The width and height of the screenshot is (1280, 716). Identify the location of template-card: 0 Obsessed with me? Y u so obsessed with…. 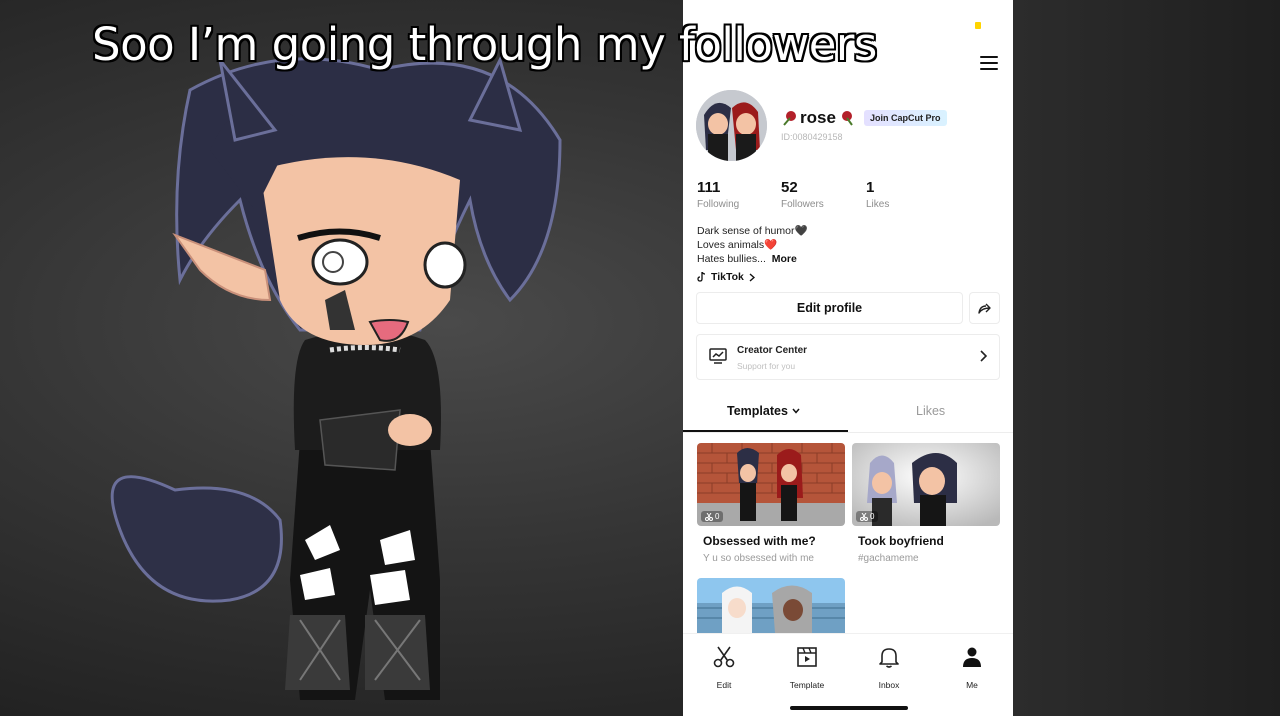
(771, 503).